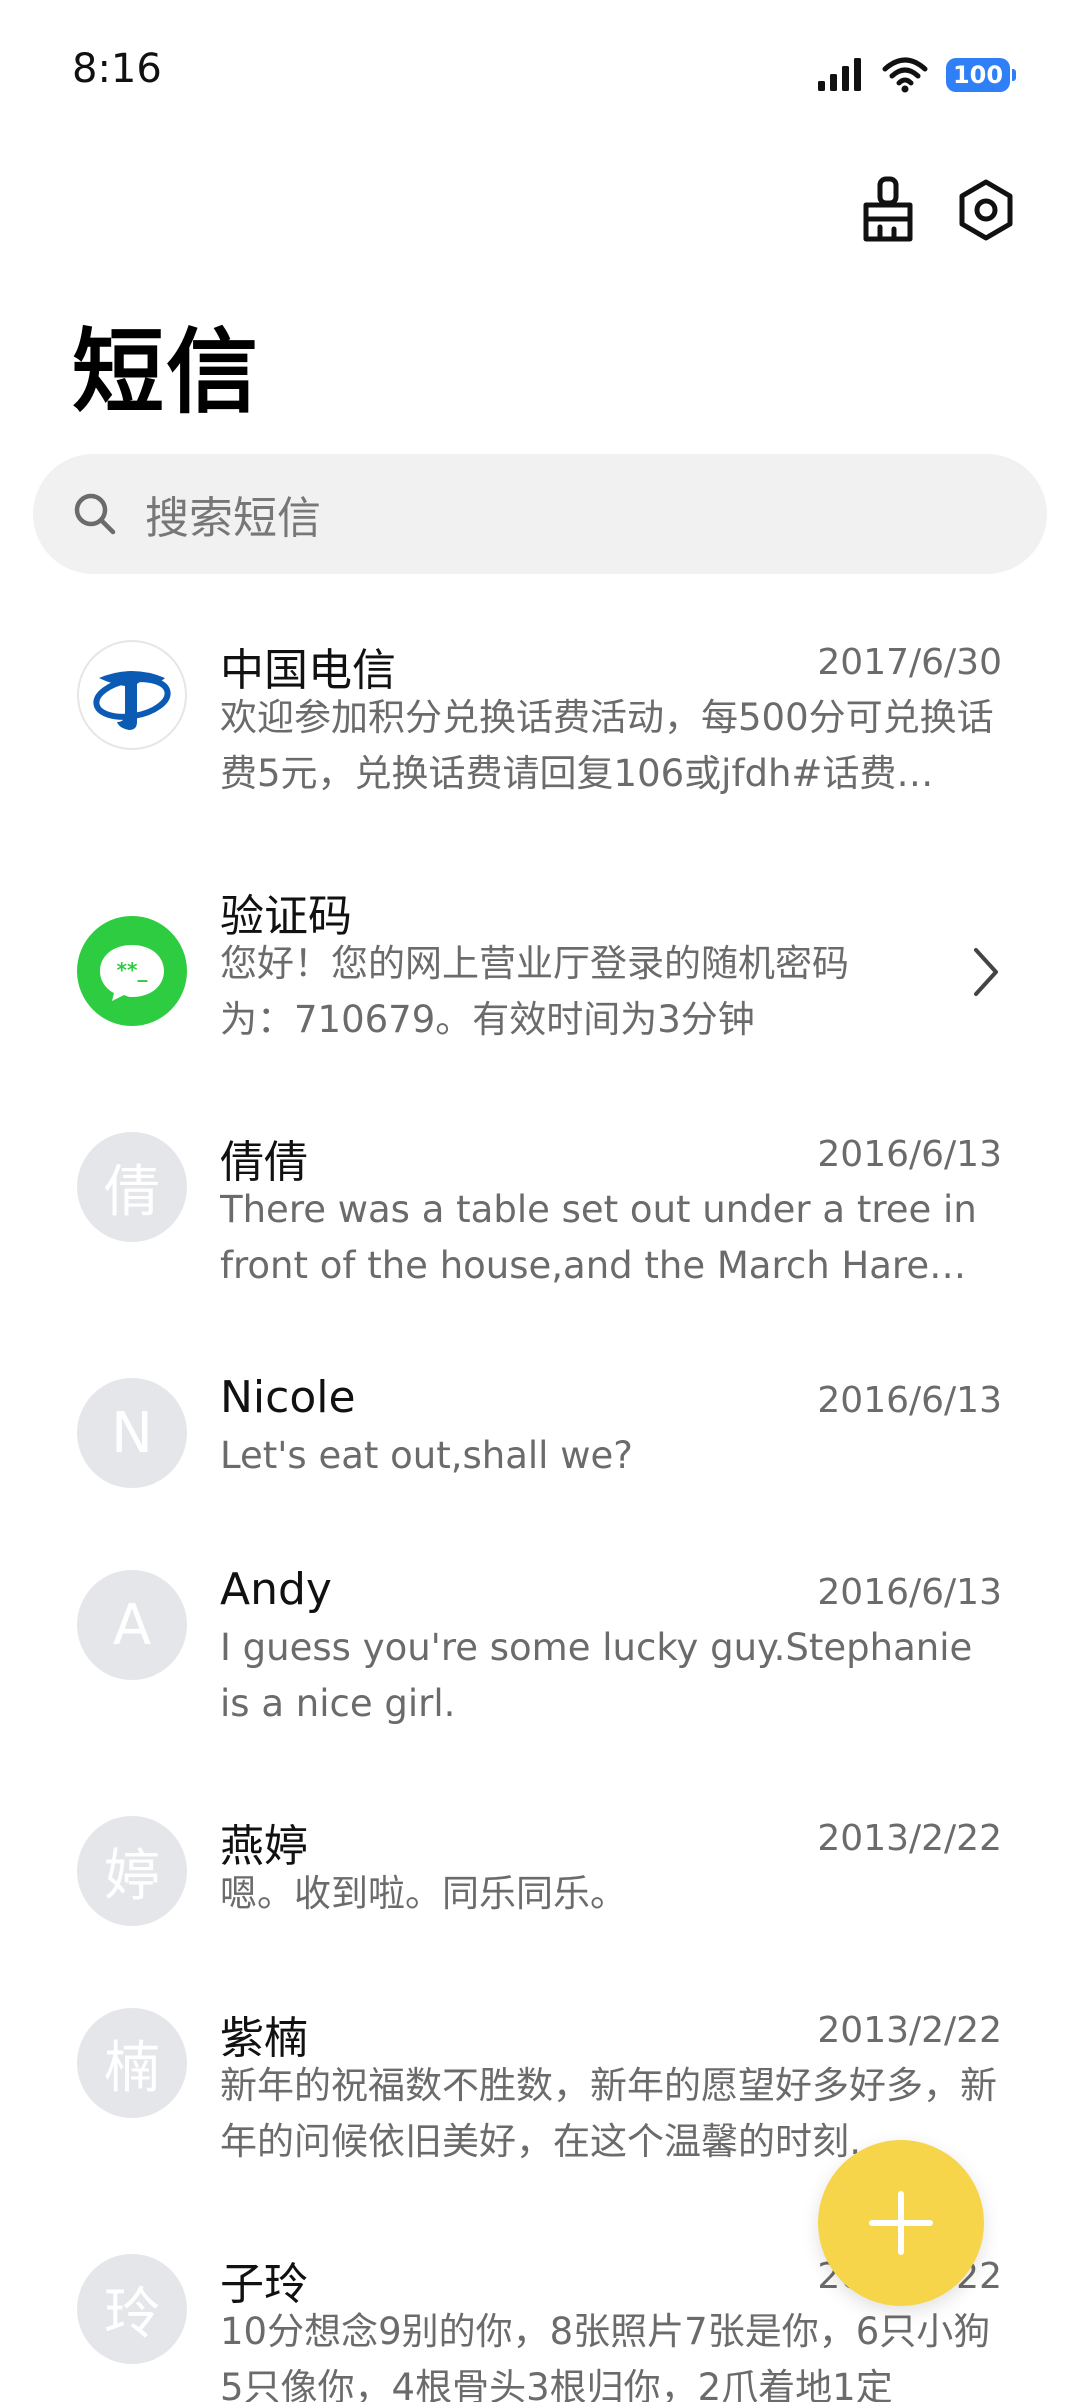  I want to click on conversation-name: 中国电信, so click(308, 670).